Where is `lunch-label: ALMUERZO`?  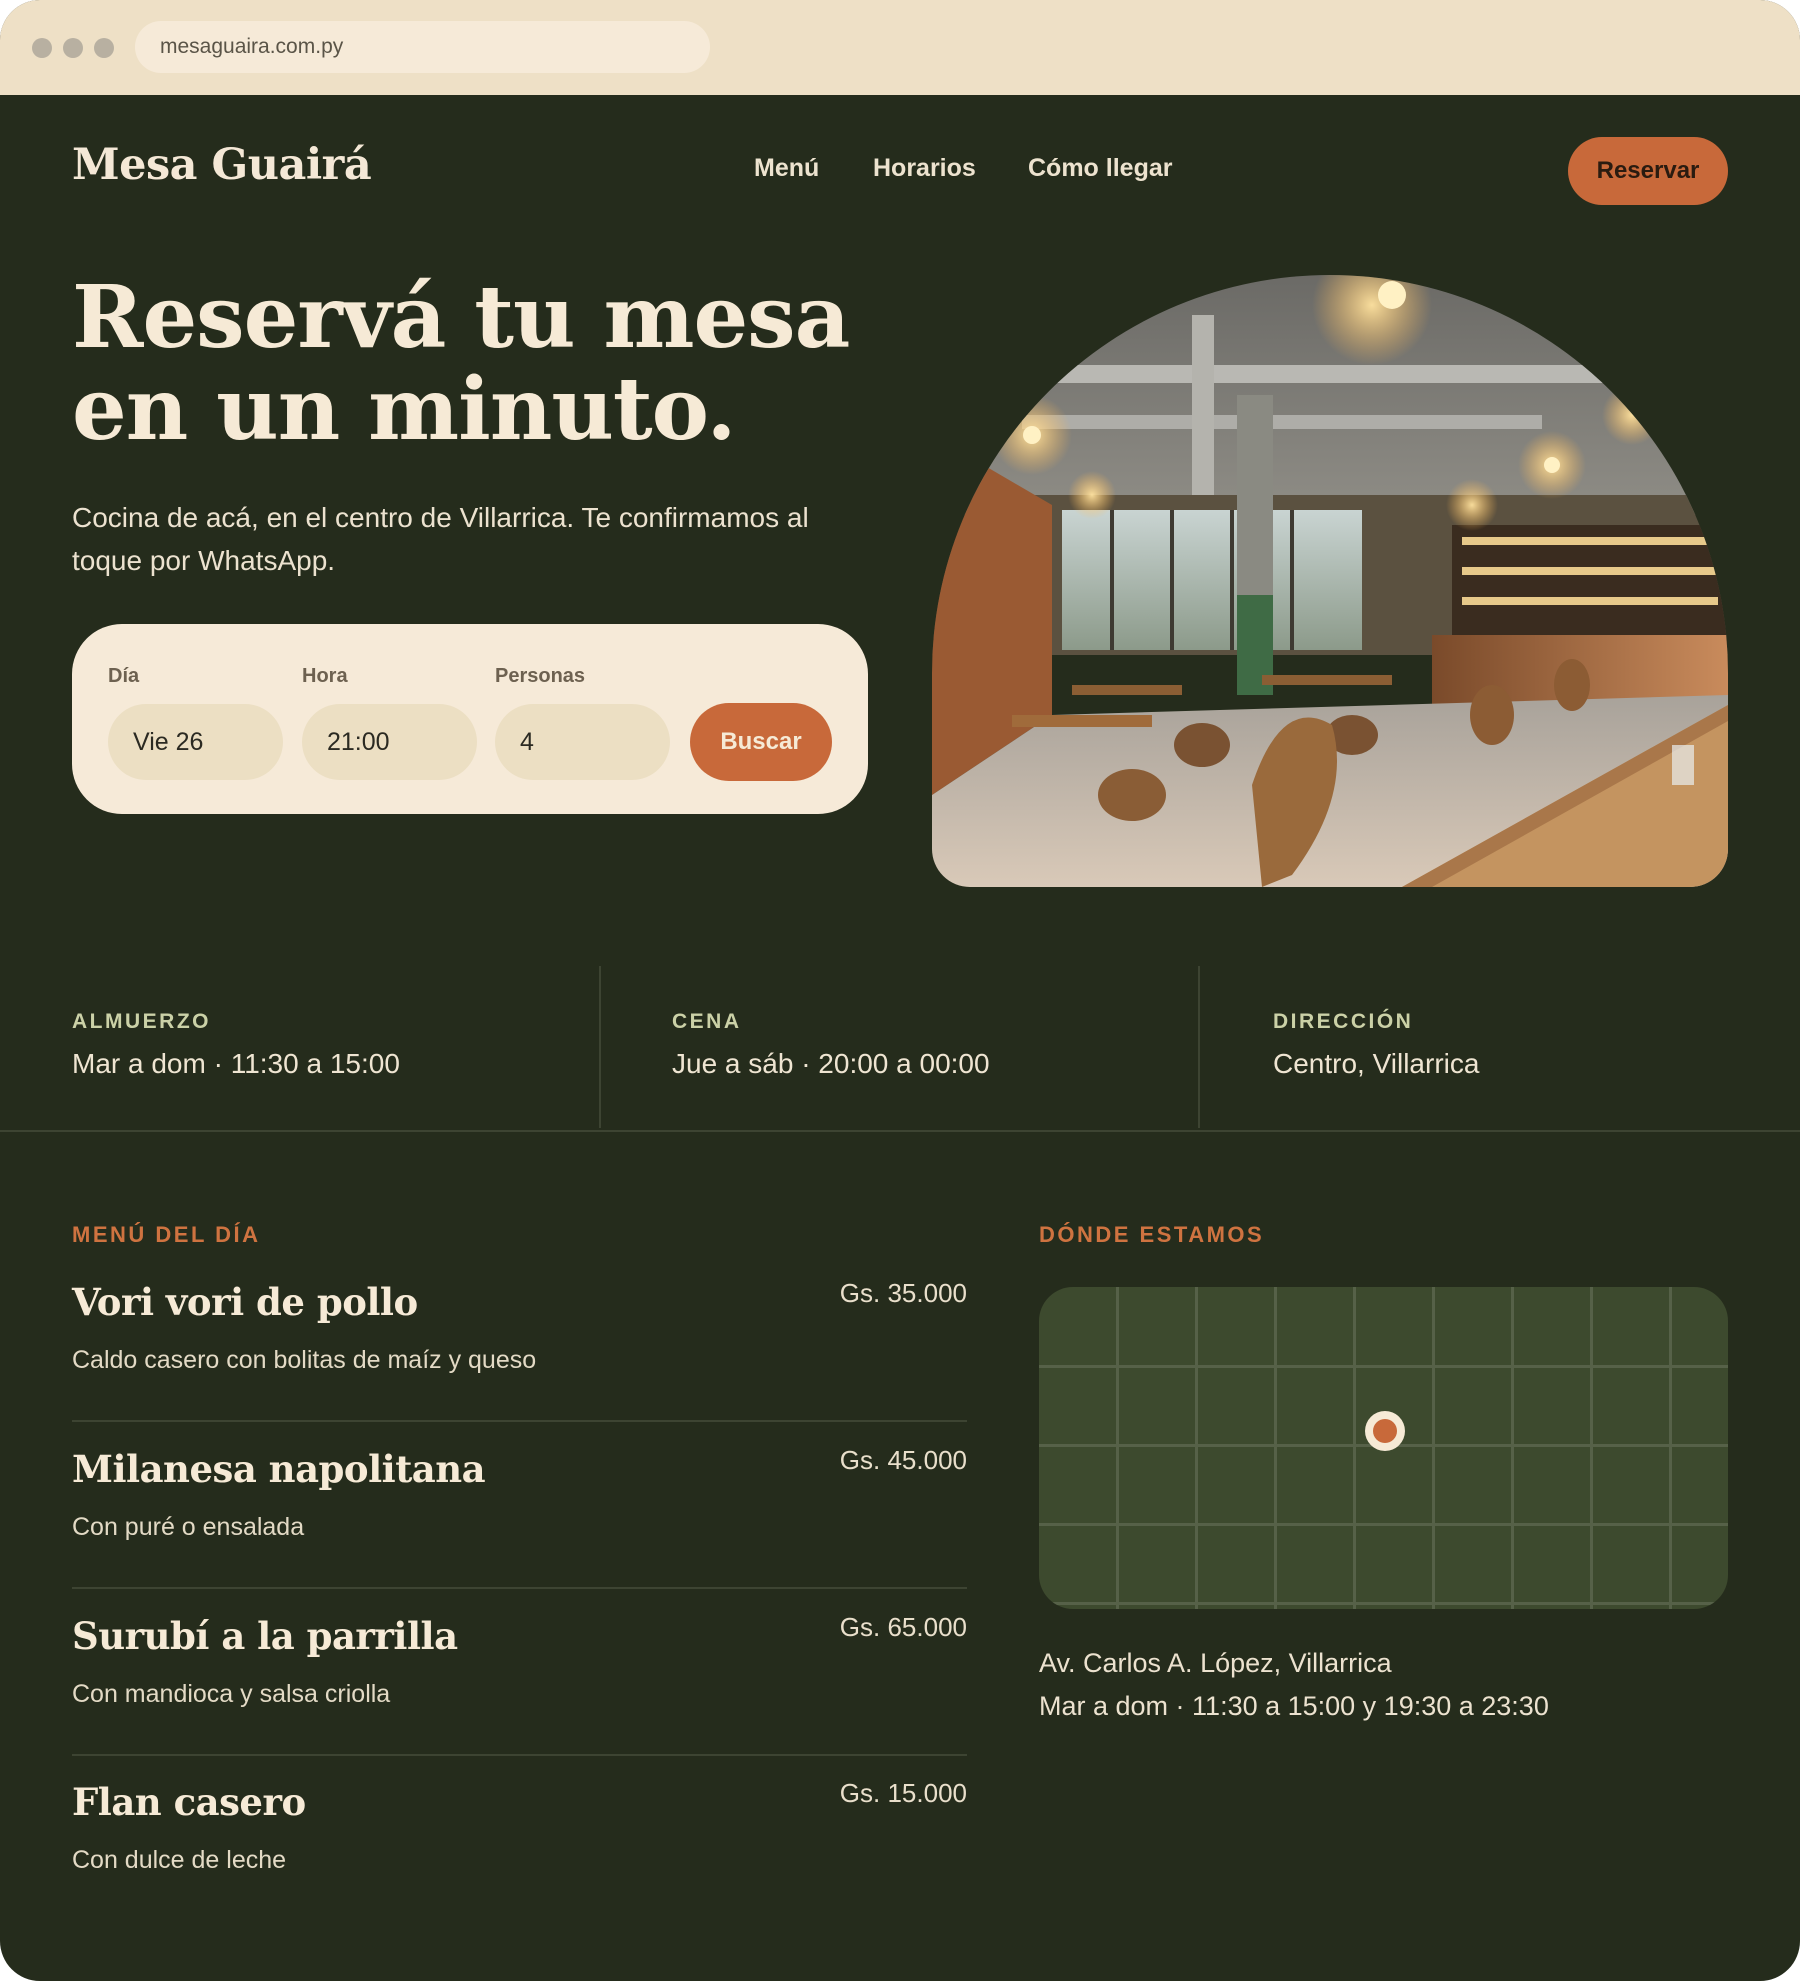
lunch-label: ALMUERZO is located at coordinates (141, 1021).